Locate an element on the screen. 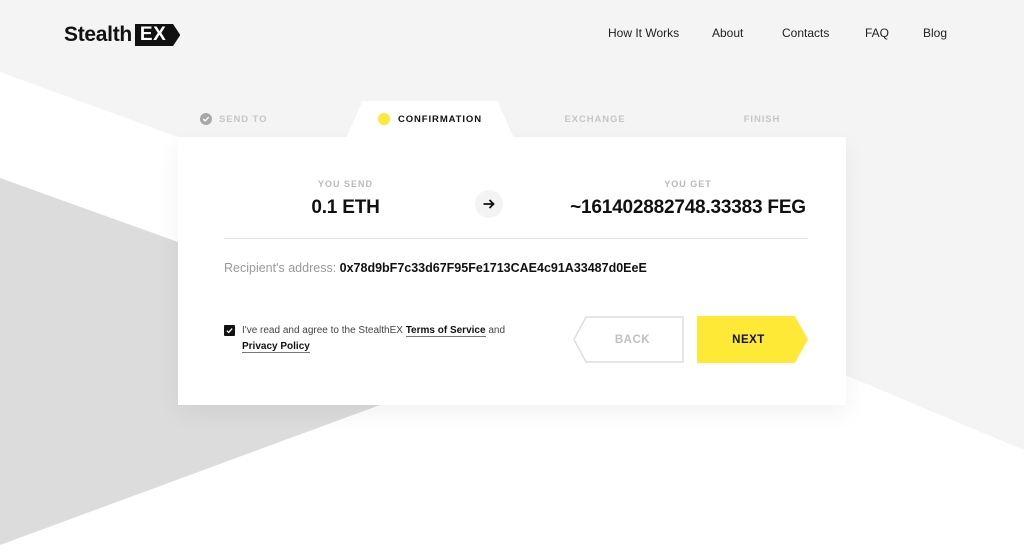 Image resolution: width=1024 pixels, height=545 pixels. step-label: EXCHANGE is located at coordinates (595, 119).